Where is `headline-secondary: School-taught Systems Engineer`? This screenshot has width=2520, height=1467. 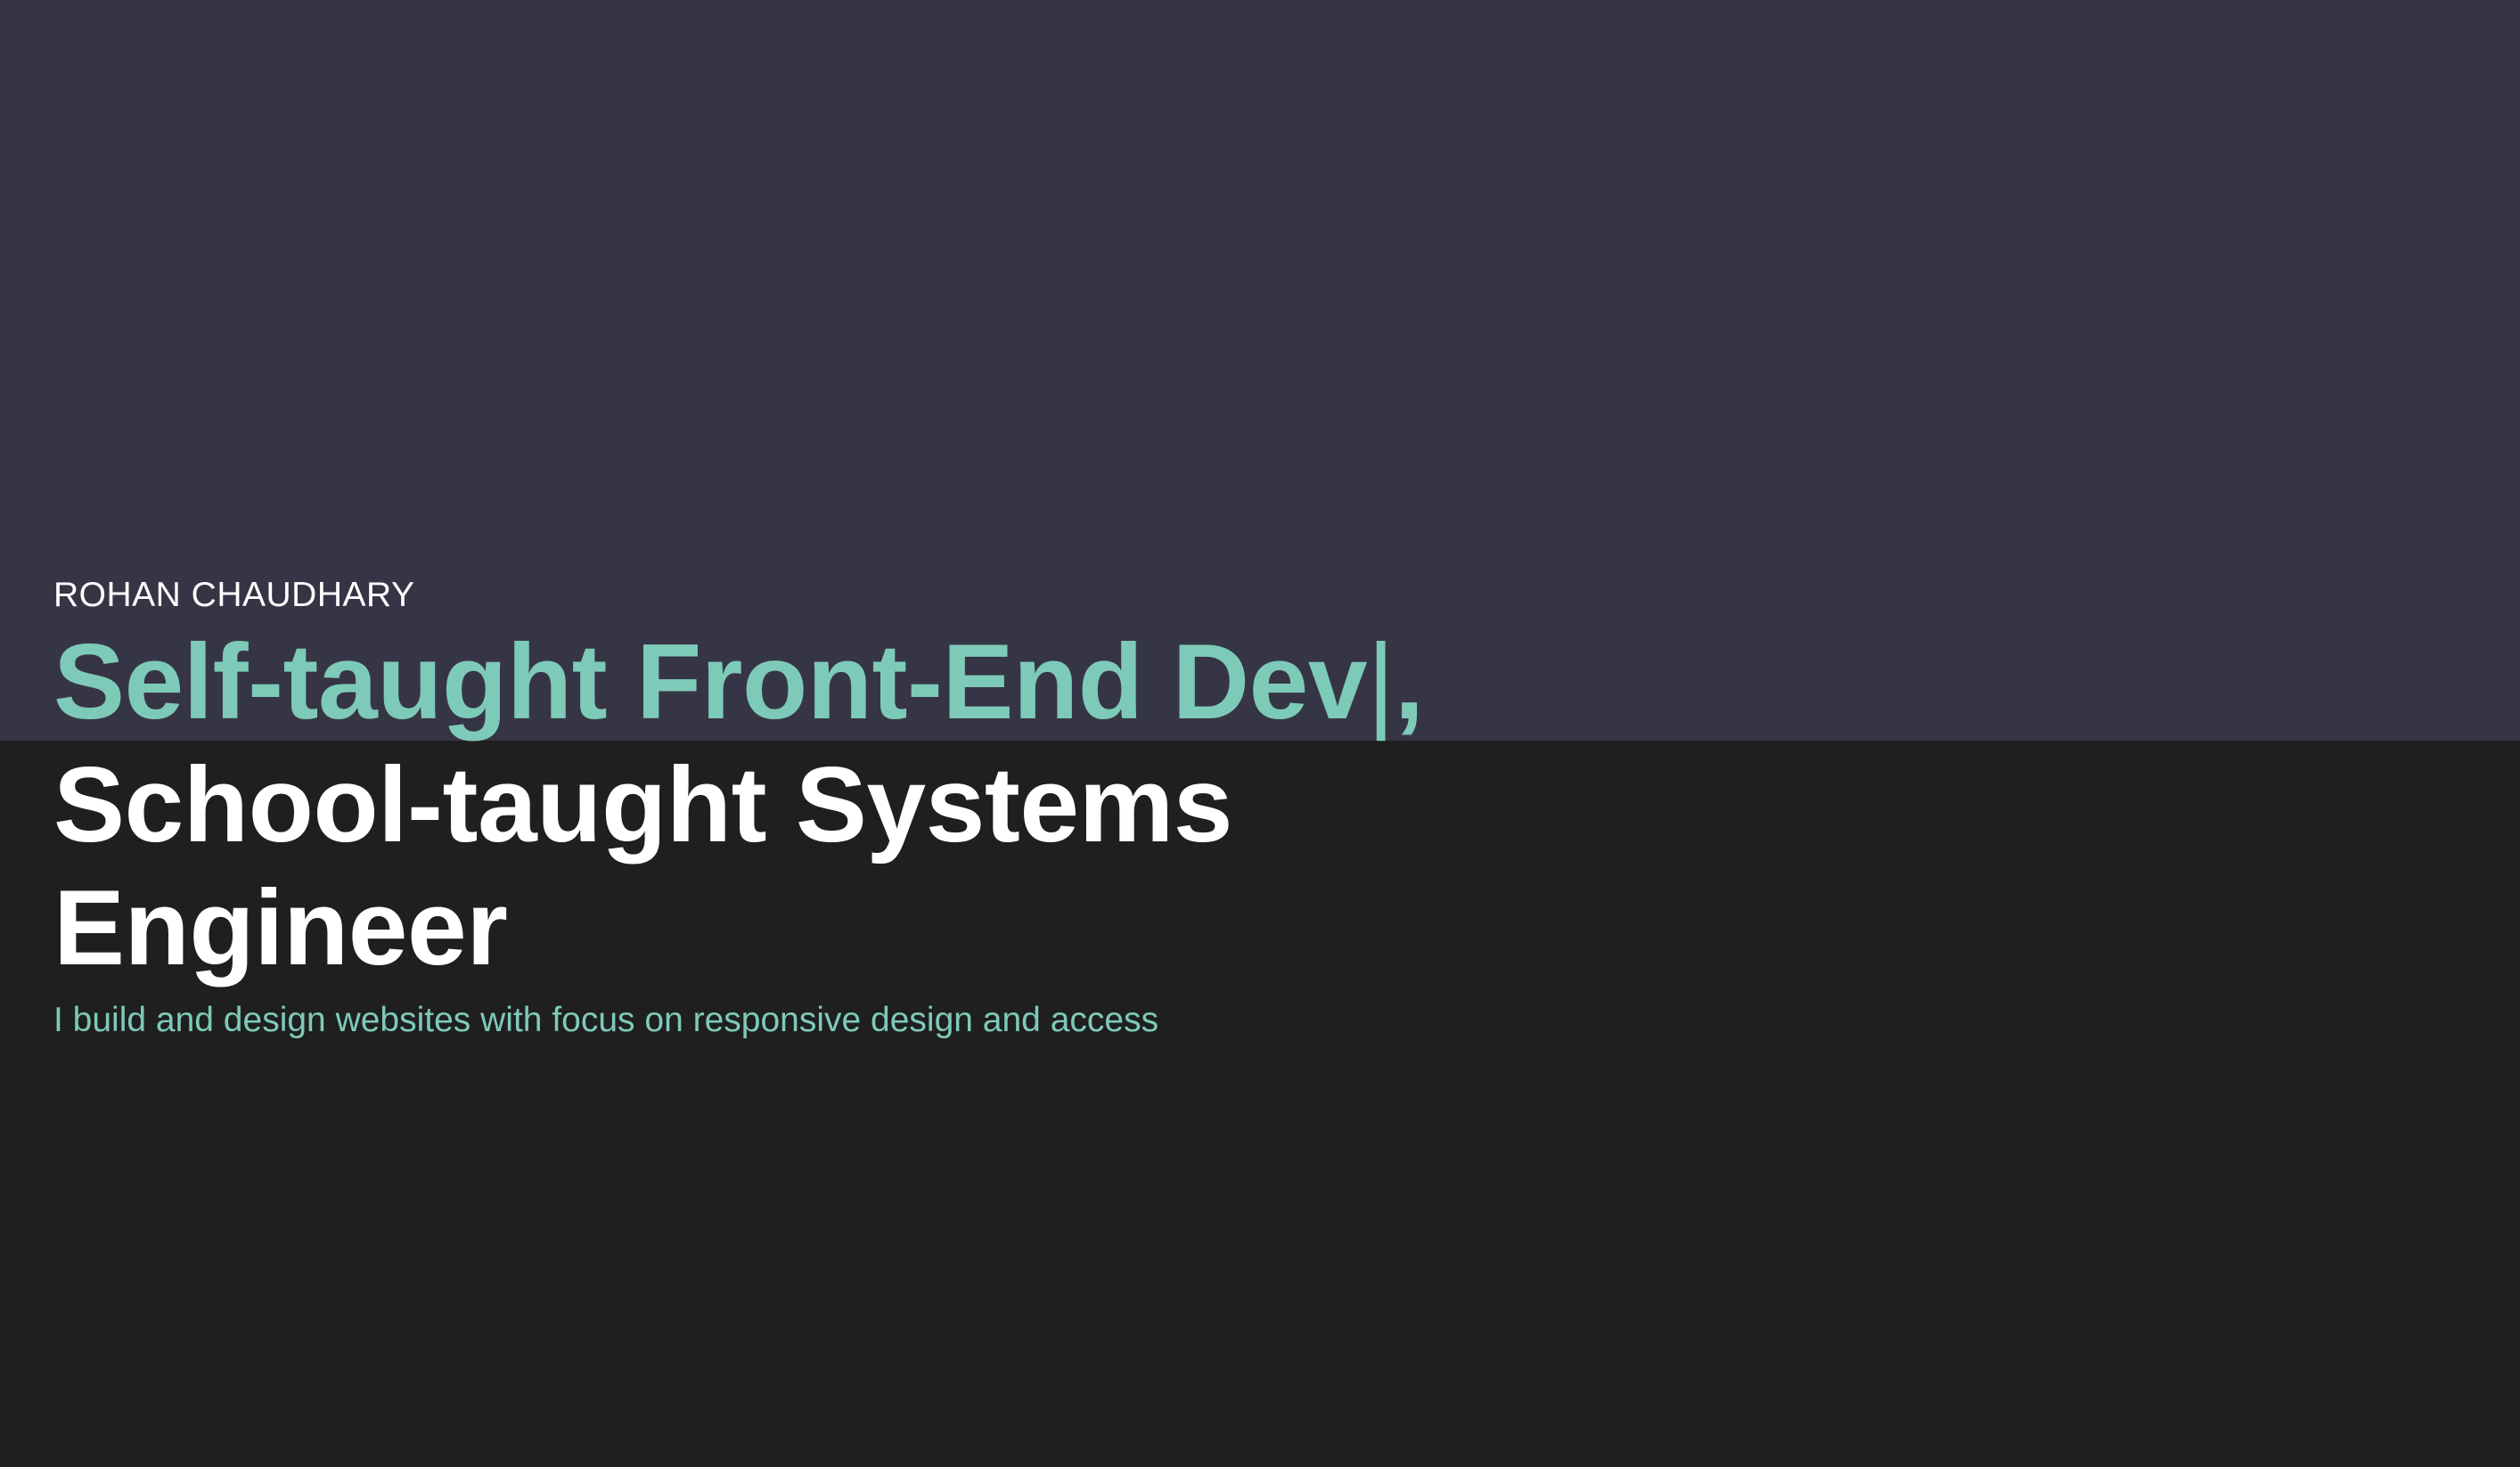
headline-secondary: School-taught Systems Engineer is located at coordinates (643, 866).